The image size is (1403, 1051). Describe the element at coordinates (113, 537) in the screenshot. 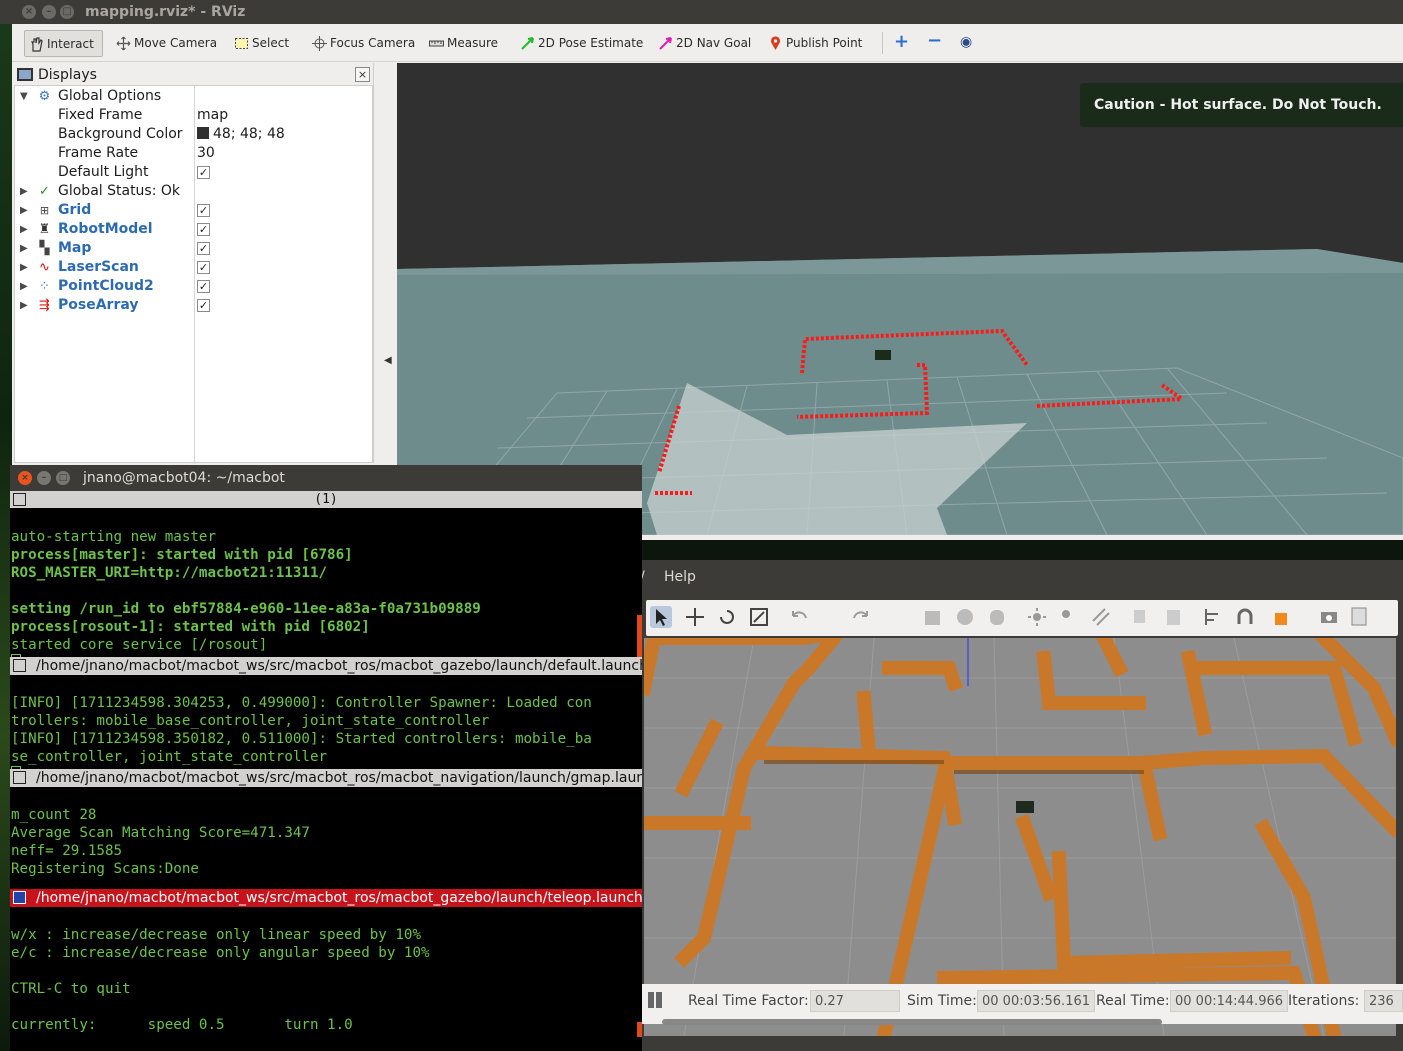

I see `terminal-line: auto-starting new master` at that location.